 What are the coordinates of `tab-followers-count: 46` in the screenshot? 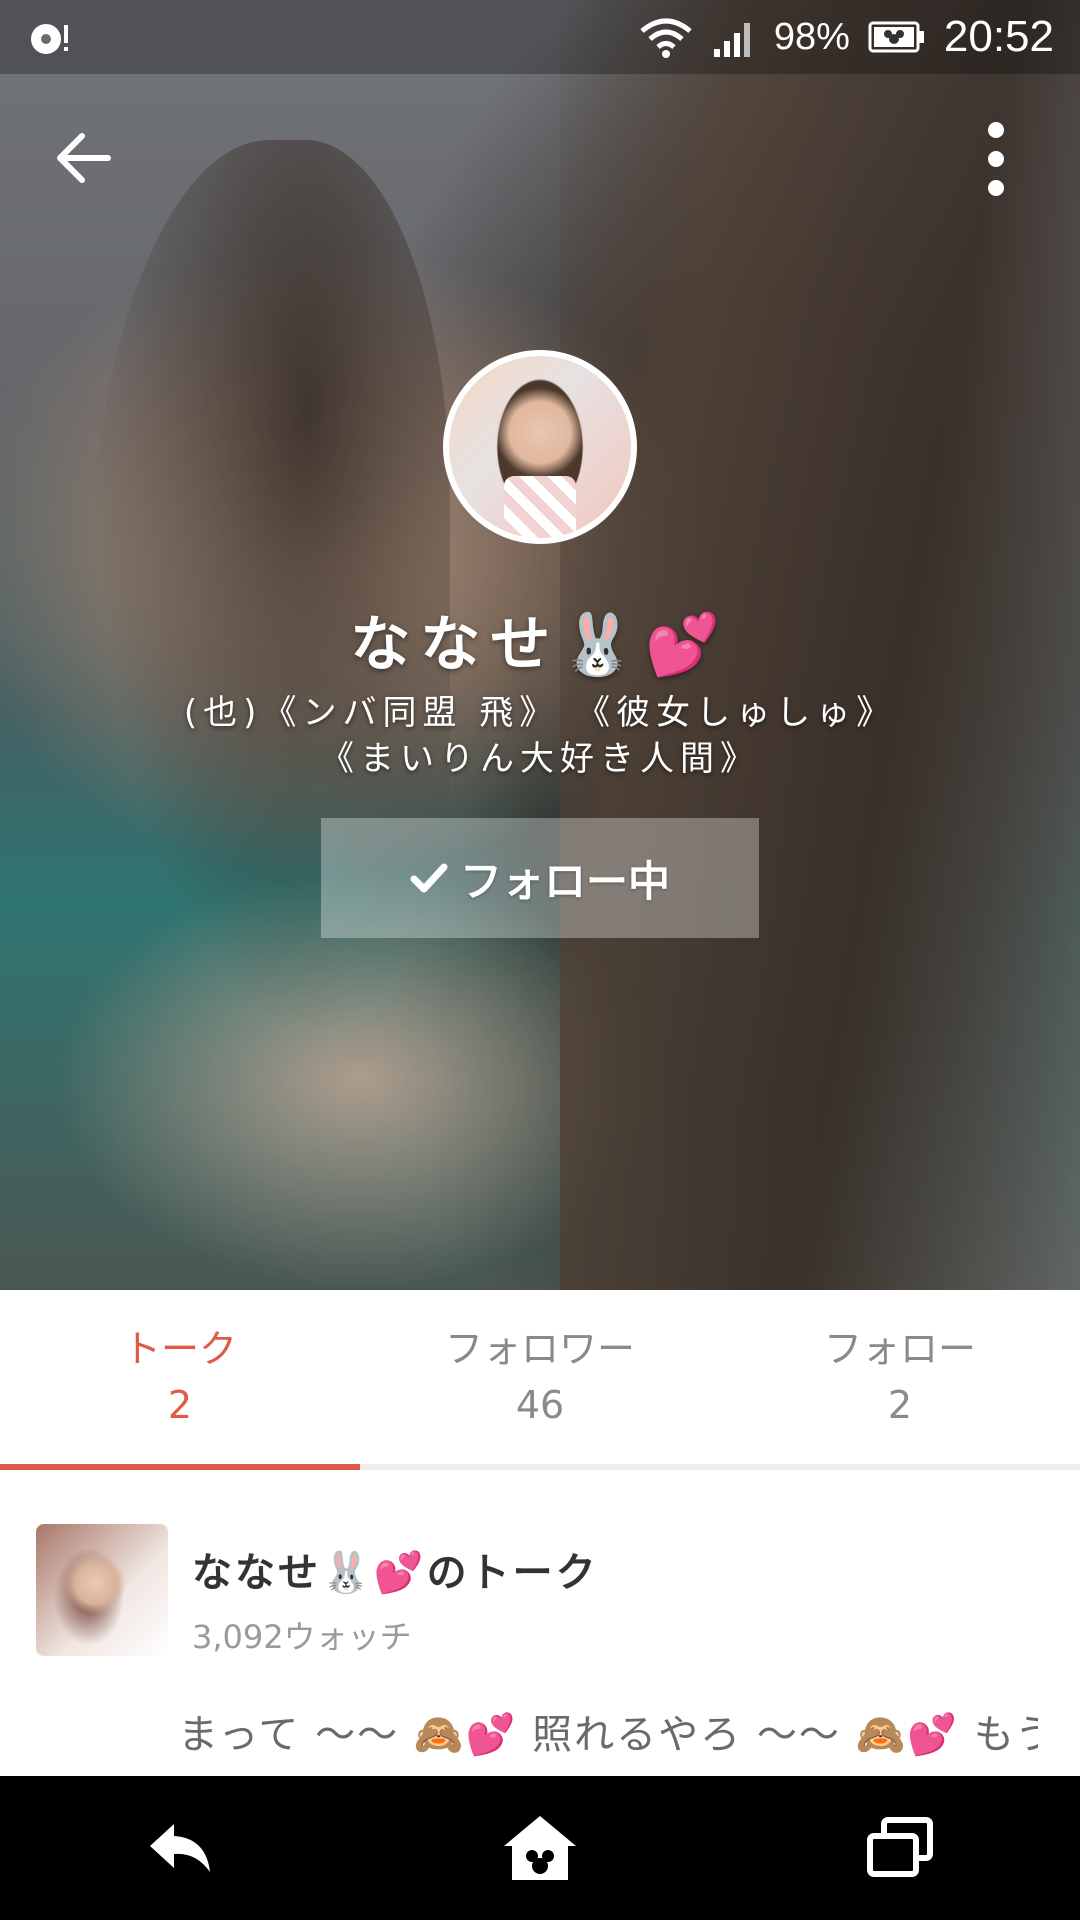 It's located at (540, 1405).